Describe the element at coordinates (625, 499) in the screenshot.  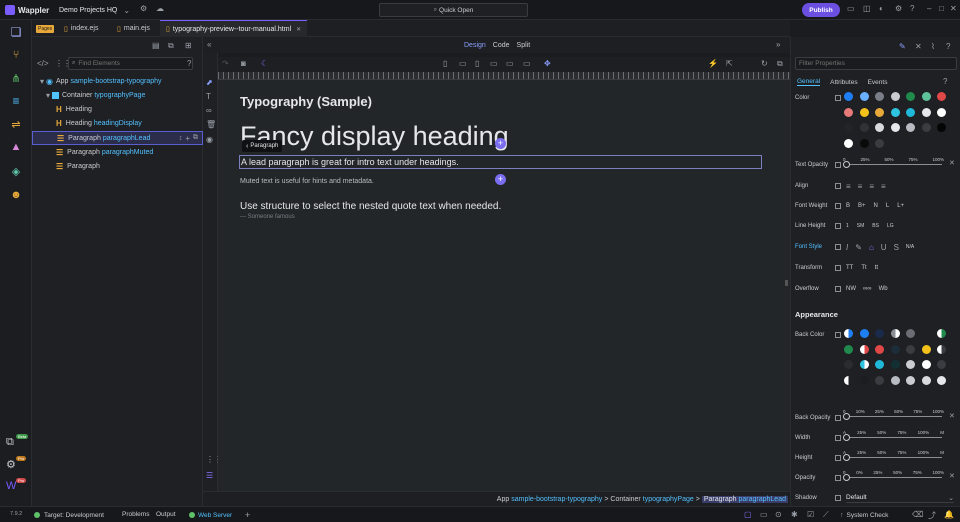
I see `crumb-container: Container` at that location.